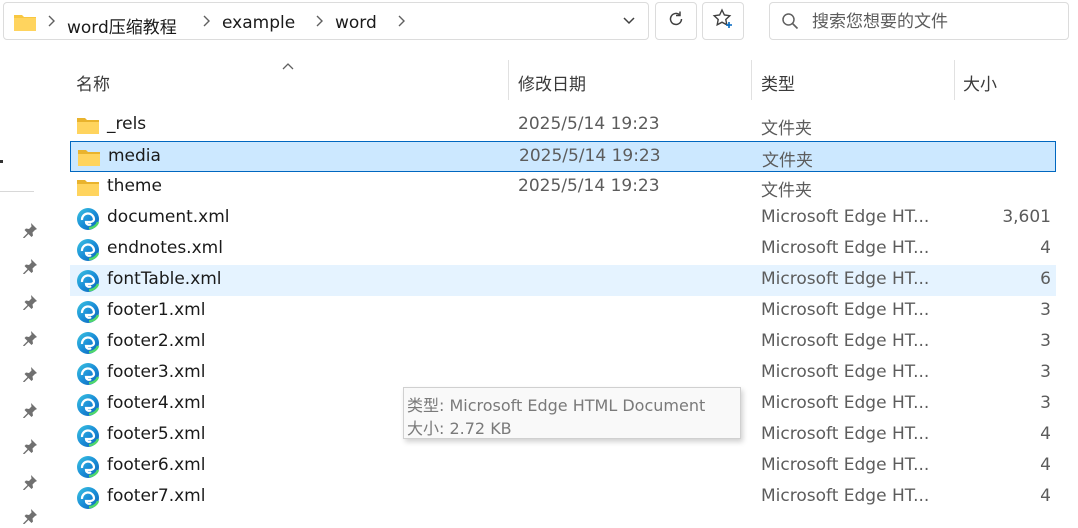 This screenshot has height=528, width=1078. What do you see at coordinates (122, 25) in the screenshot?
I see `breadcrumb-item: word压缩教程` at bounding box center [122, 25].